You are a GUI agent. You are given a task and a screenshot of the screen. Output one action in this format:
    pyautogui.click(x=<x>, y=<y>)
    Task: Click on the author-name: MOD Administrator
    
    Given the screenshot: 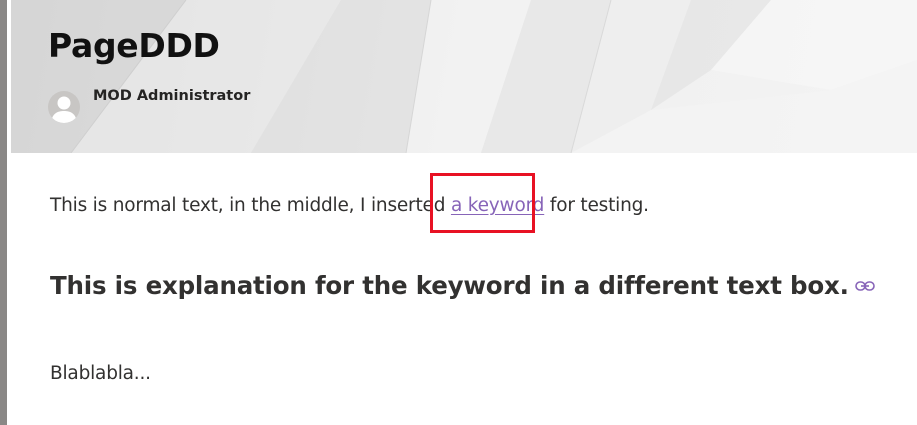 What is the action you would take?
    pyautogui.click(x=171, y=96)
    